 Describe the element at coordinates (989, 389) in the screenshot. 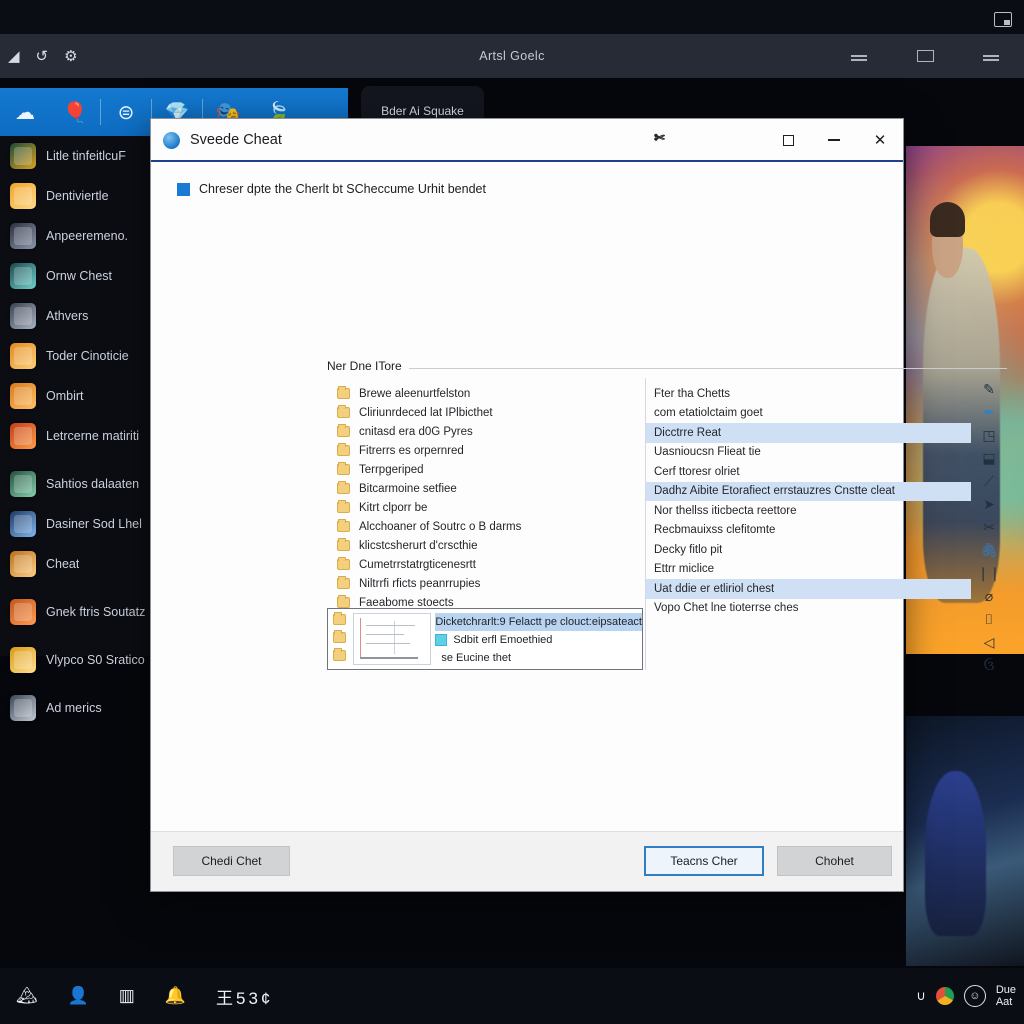

I see `pencil-tool-icon: ✎` at that location.